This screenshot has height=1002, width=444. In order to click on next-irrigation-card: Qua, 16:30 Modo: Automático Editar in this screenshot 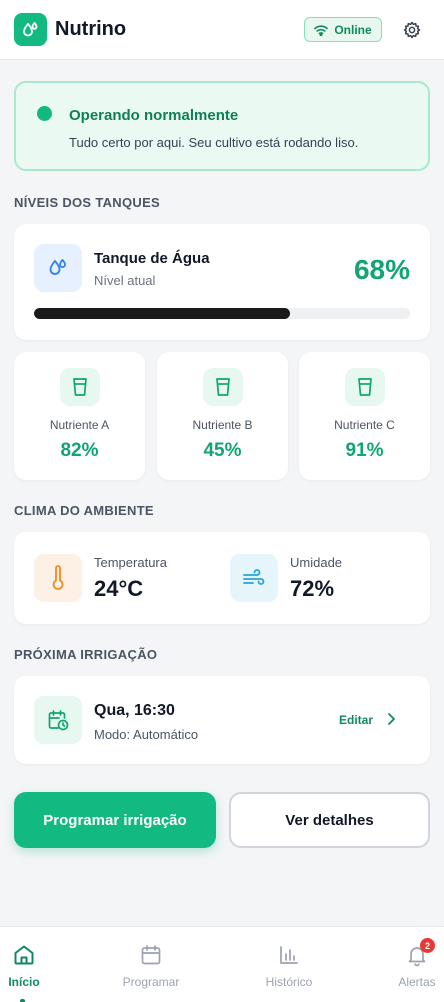, I will do `click(222, 720)`.